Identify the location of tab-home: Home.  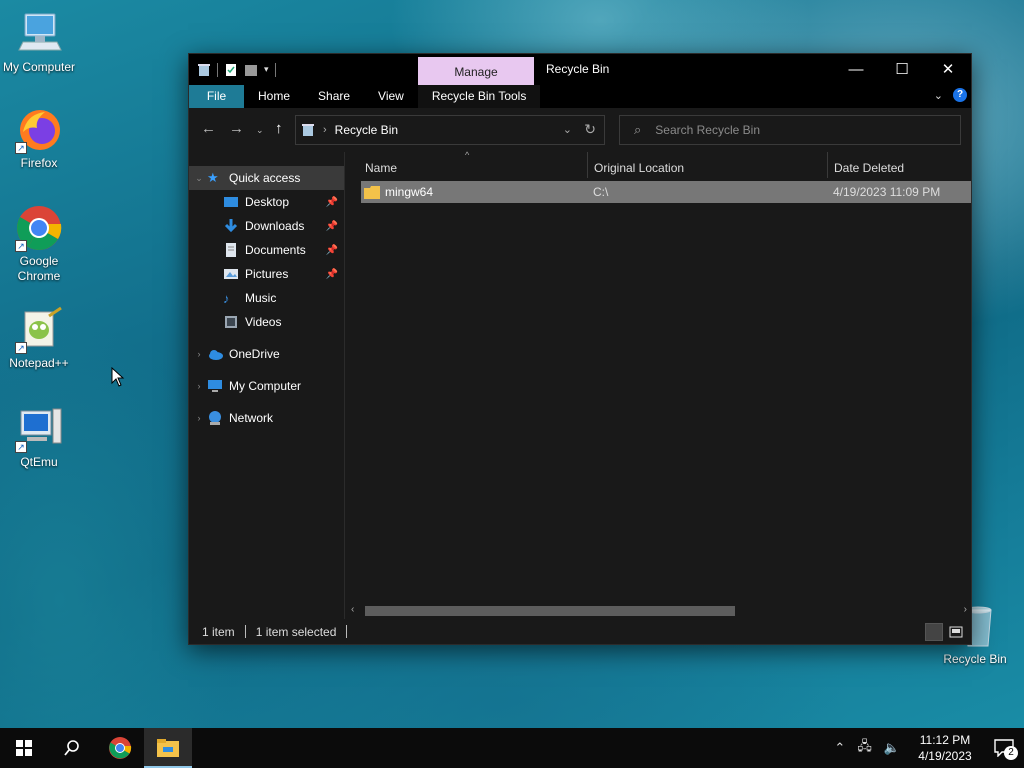
(274, 96).